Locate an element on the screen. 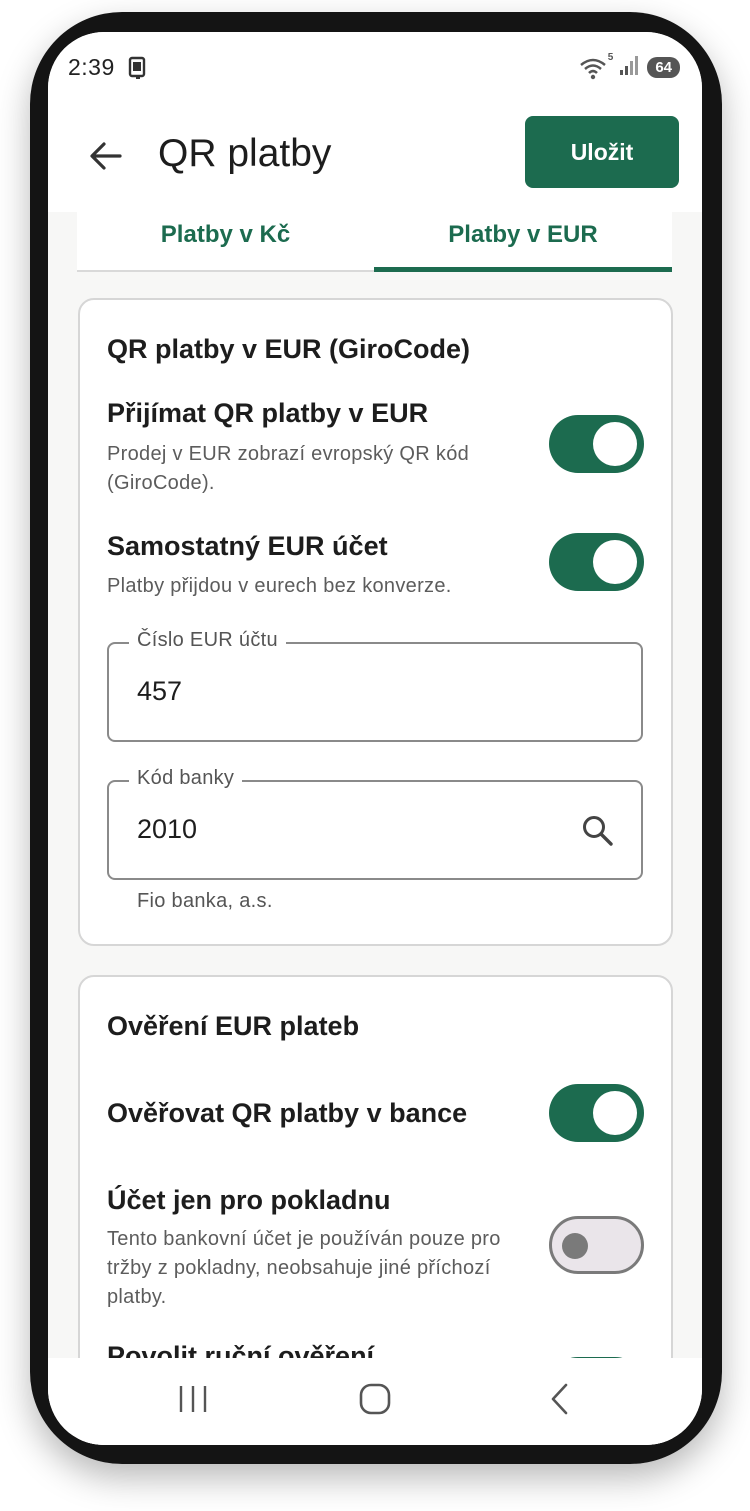  home-button is located at coordinates (375, 1401).